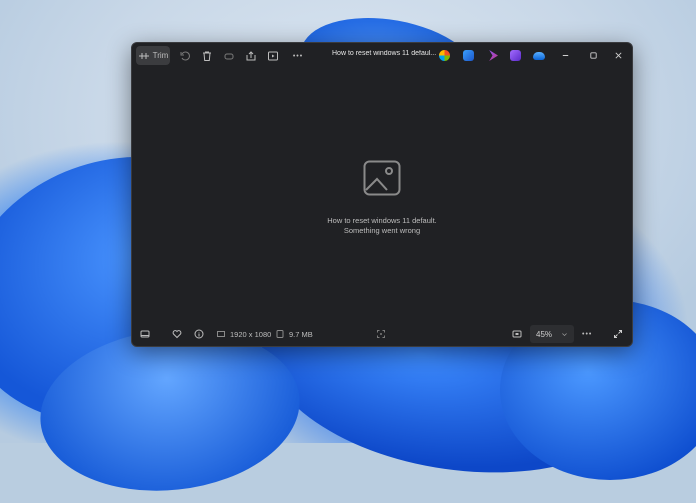 The height and width of the screenshot is (503, 696). I want to click on photos-app-icon, so click(515, 55).